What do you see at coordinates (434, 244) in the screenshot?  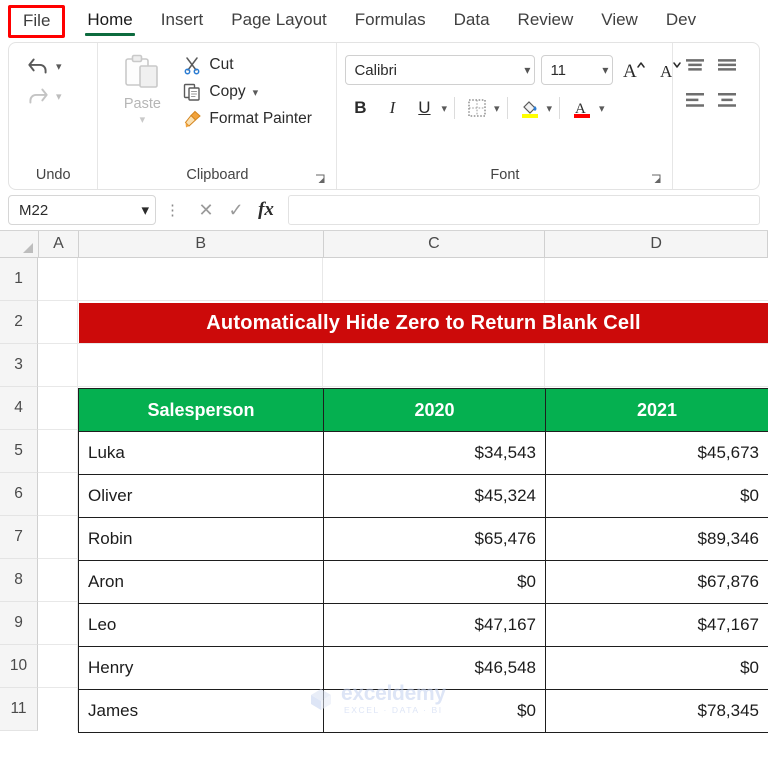 I see `column-header-c: C` at bounding box center [434, 244].